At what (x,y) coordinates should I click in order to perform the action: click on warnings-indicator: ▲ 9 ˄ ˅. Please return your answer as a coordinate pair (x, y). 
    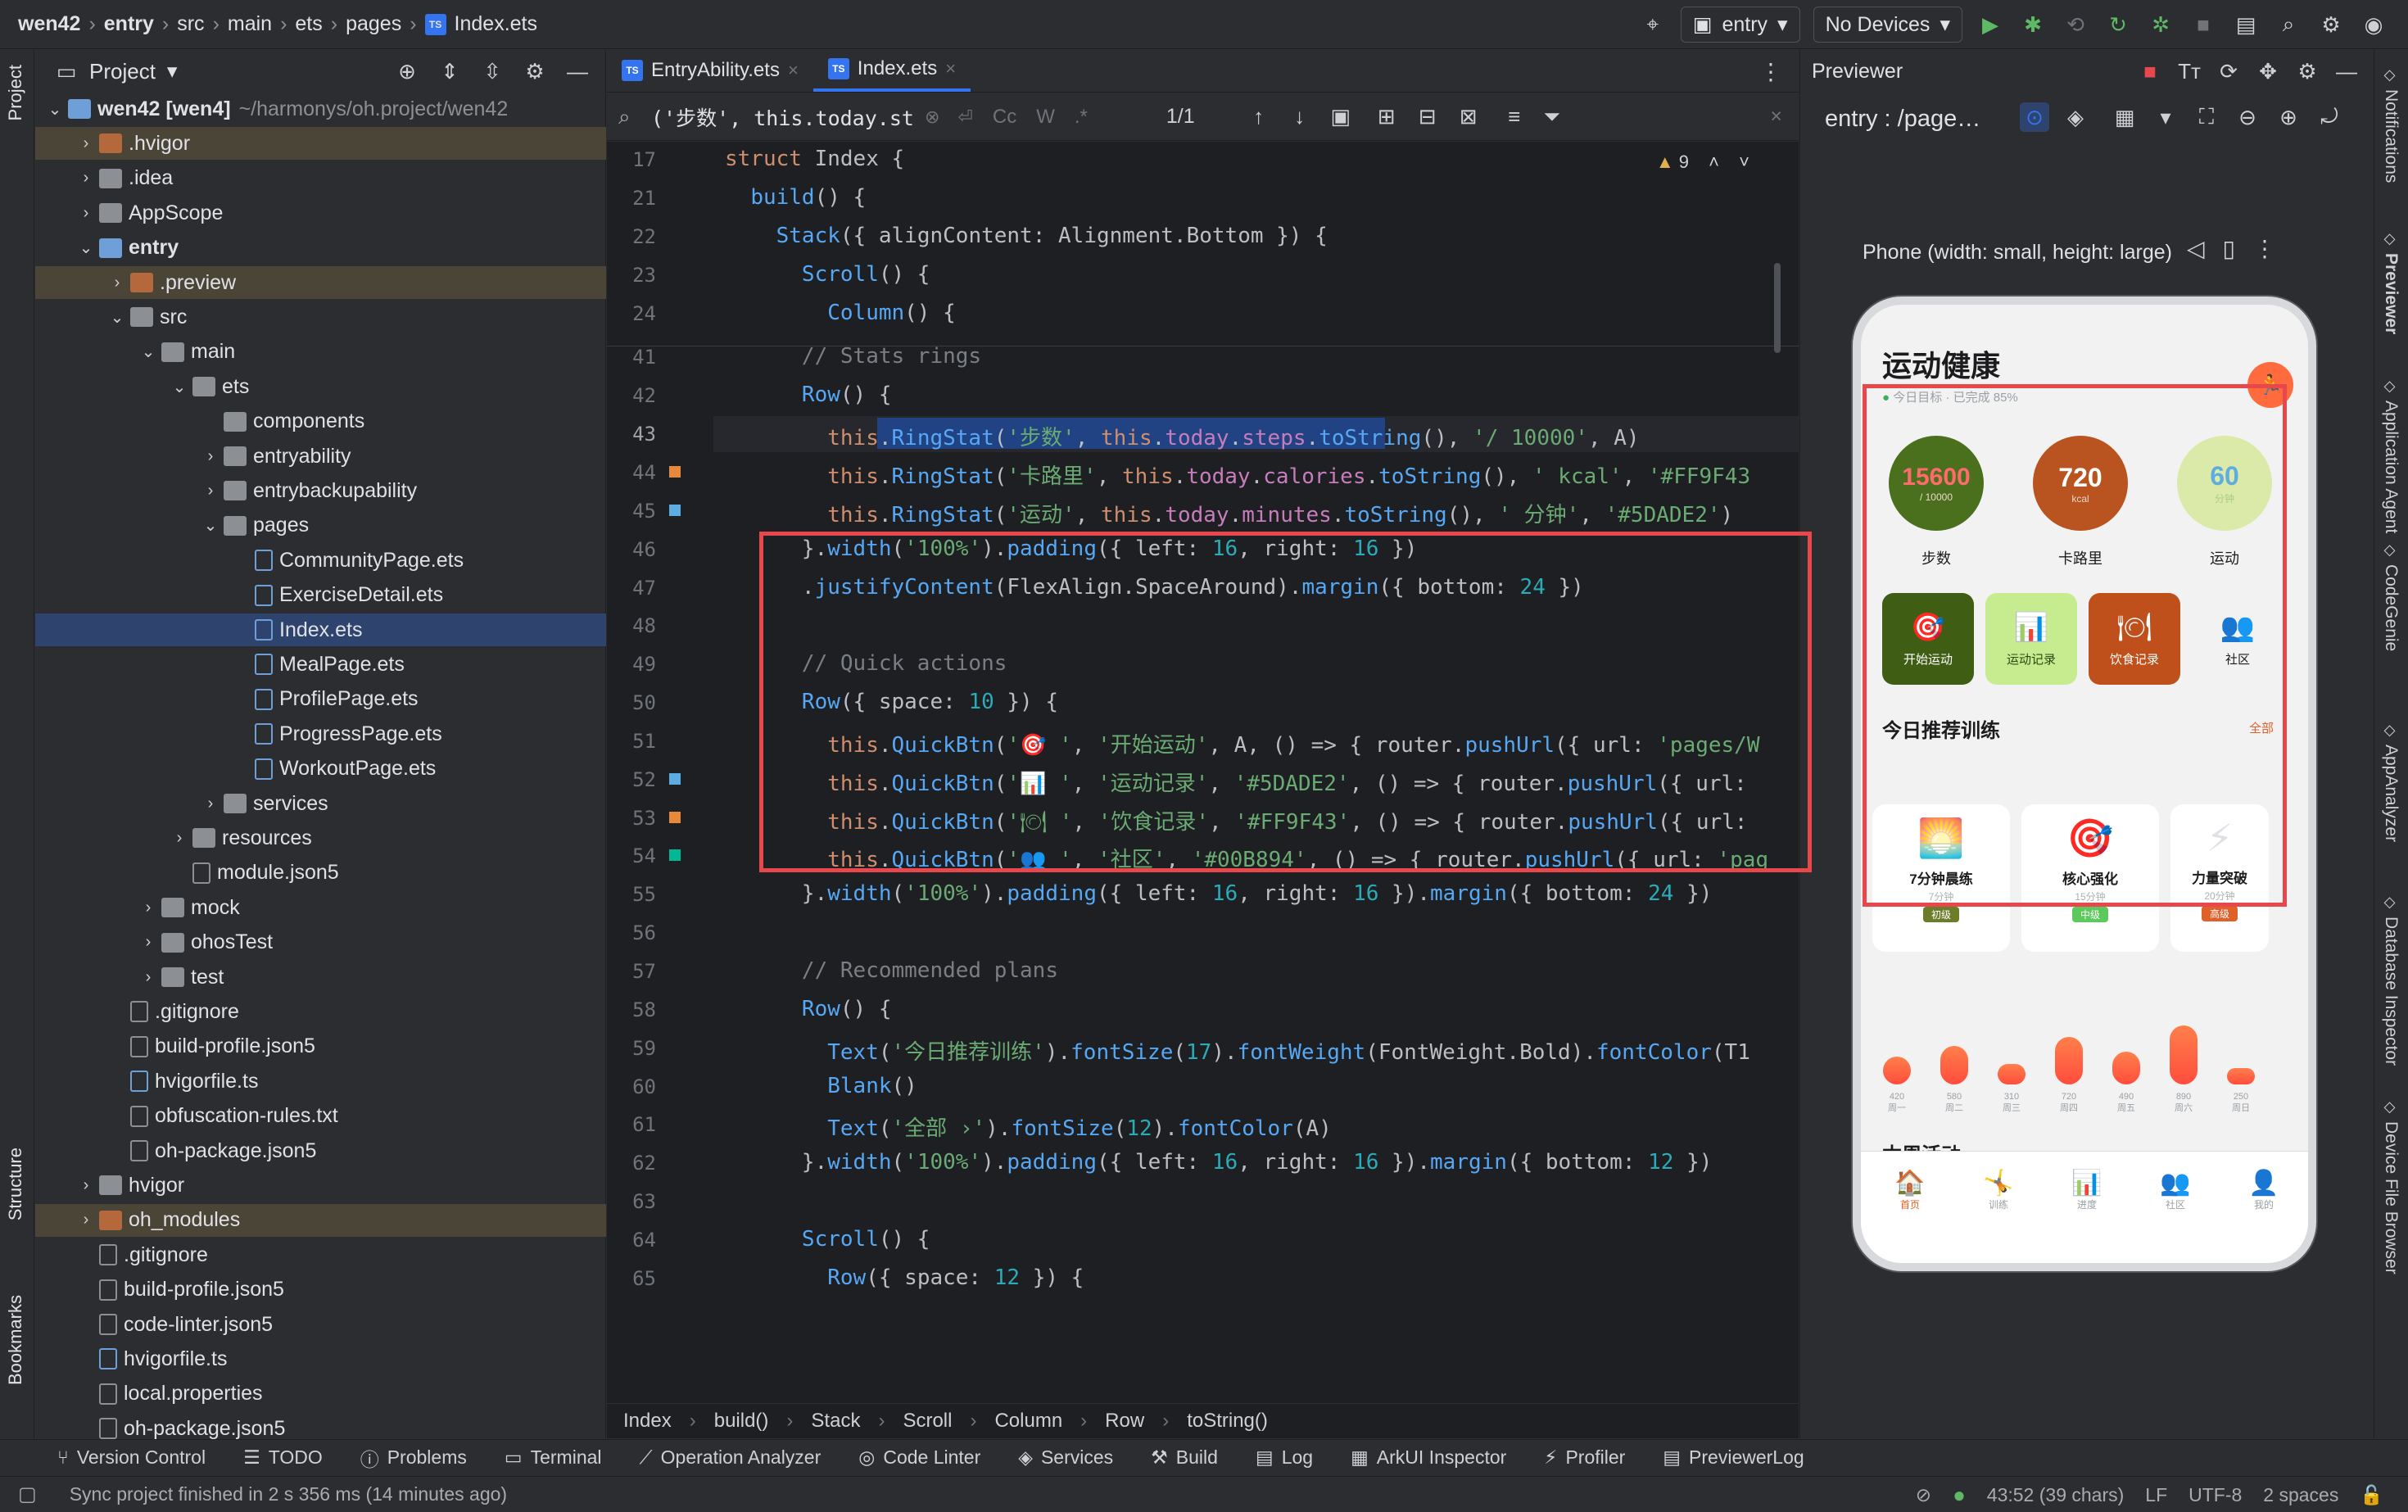
    Looking at the image, I should click on (1702, 162).